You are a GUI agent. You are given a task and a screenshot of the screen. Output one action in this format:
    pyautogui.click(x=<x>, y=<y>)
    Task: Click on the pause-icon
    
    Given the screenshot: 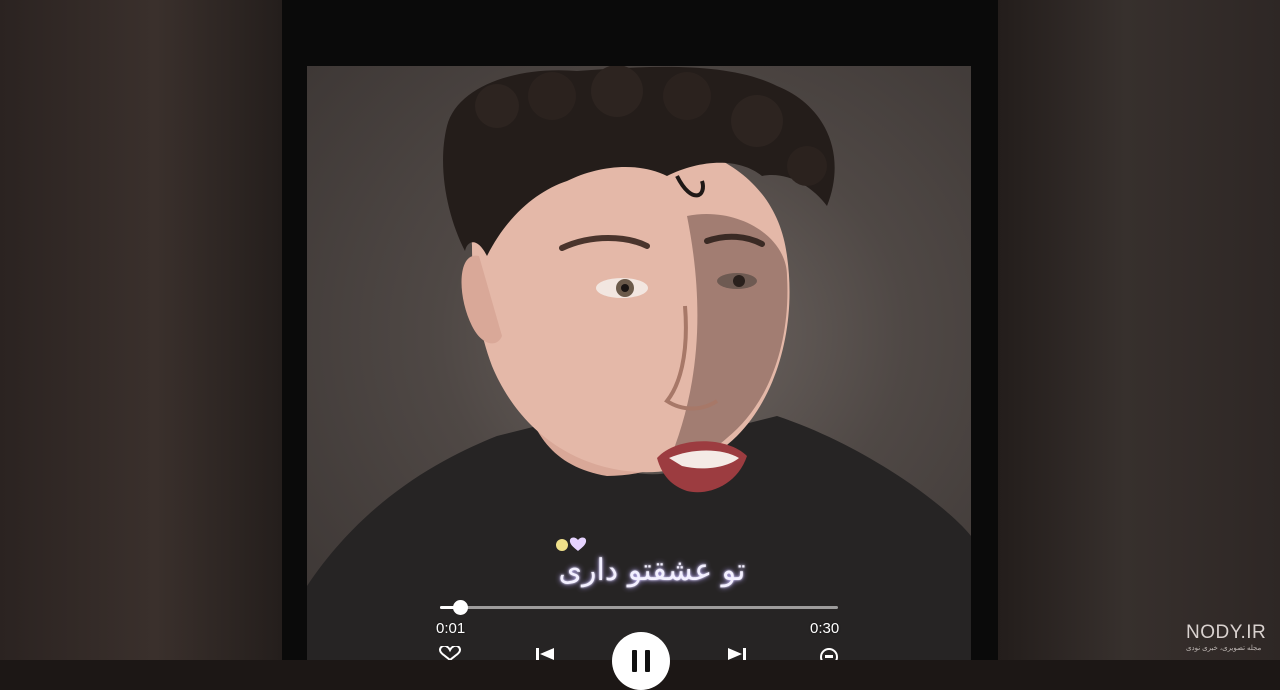 What is the action you would take?
    pyautogui.click(x=634, y=661)
    